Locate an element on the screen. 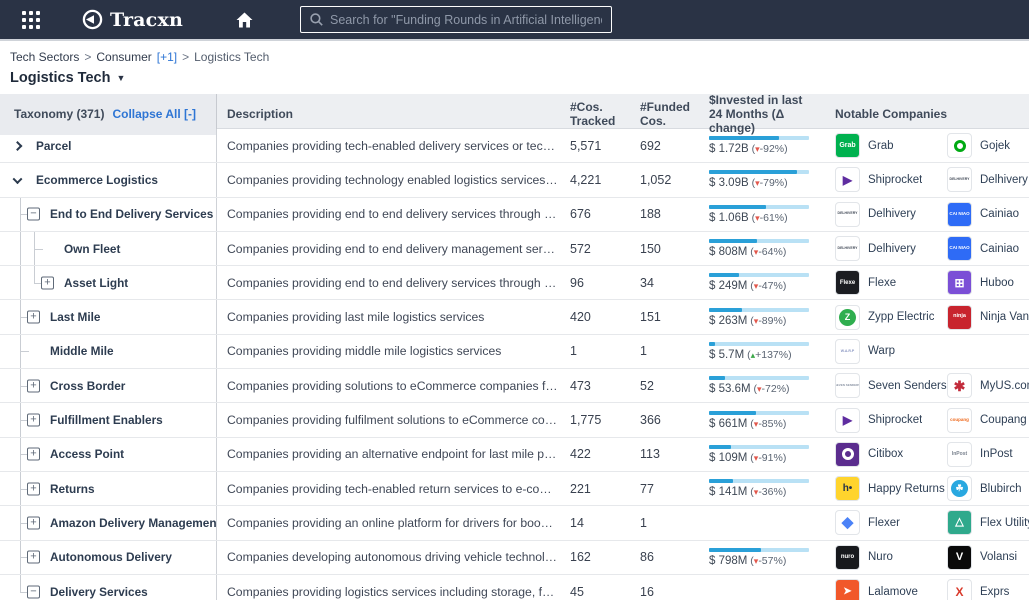  taxonomy-label: Cross Border is located at coordinates (87, 386).